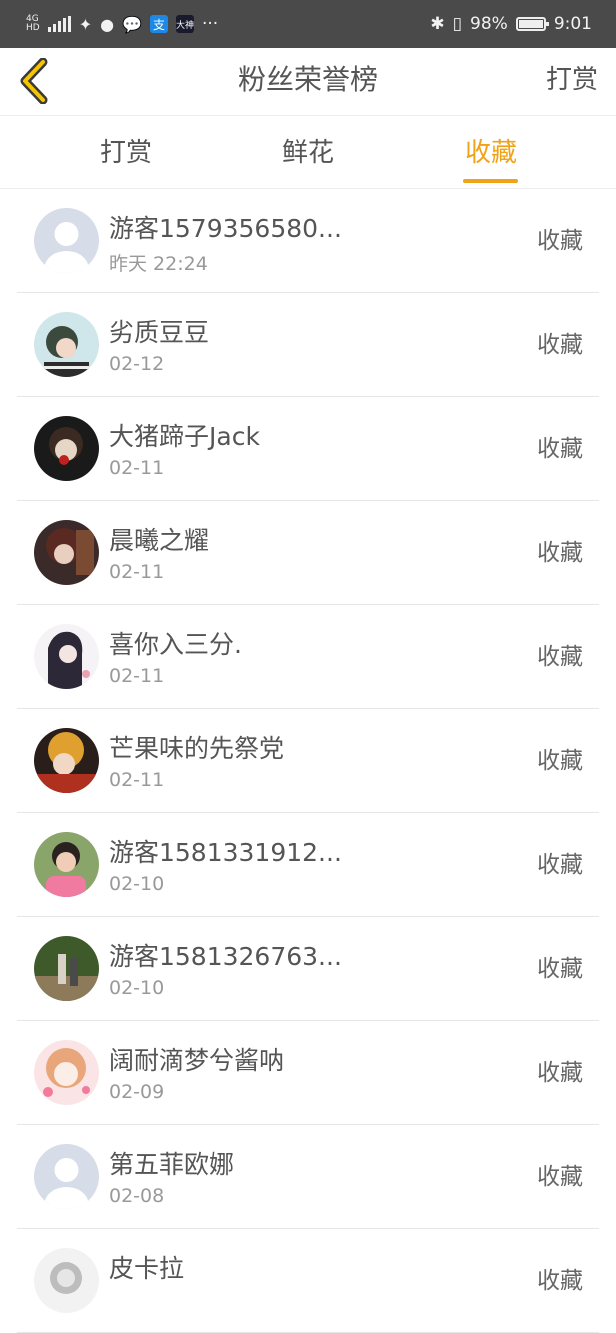  Describe the element at coordinates (572, 24) in the screenshot. I see `clock: 9:01` at that location.